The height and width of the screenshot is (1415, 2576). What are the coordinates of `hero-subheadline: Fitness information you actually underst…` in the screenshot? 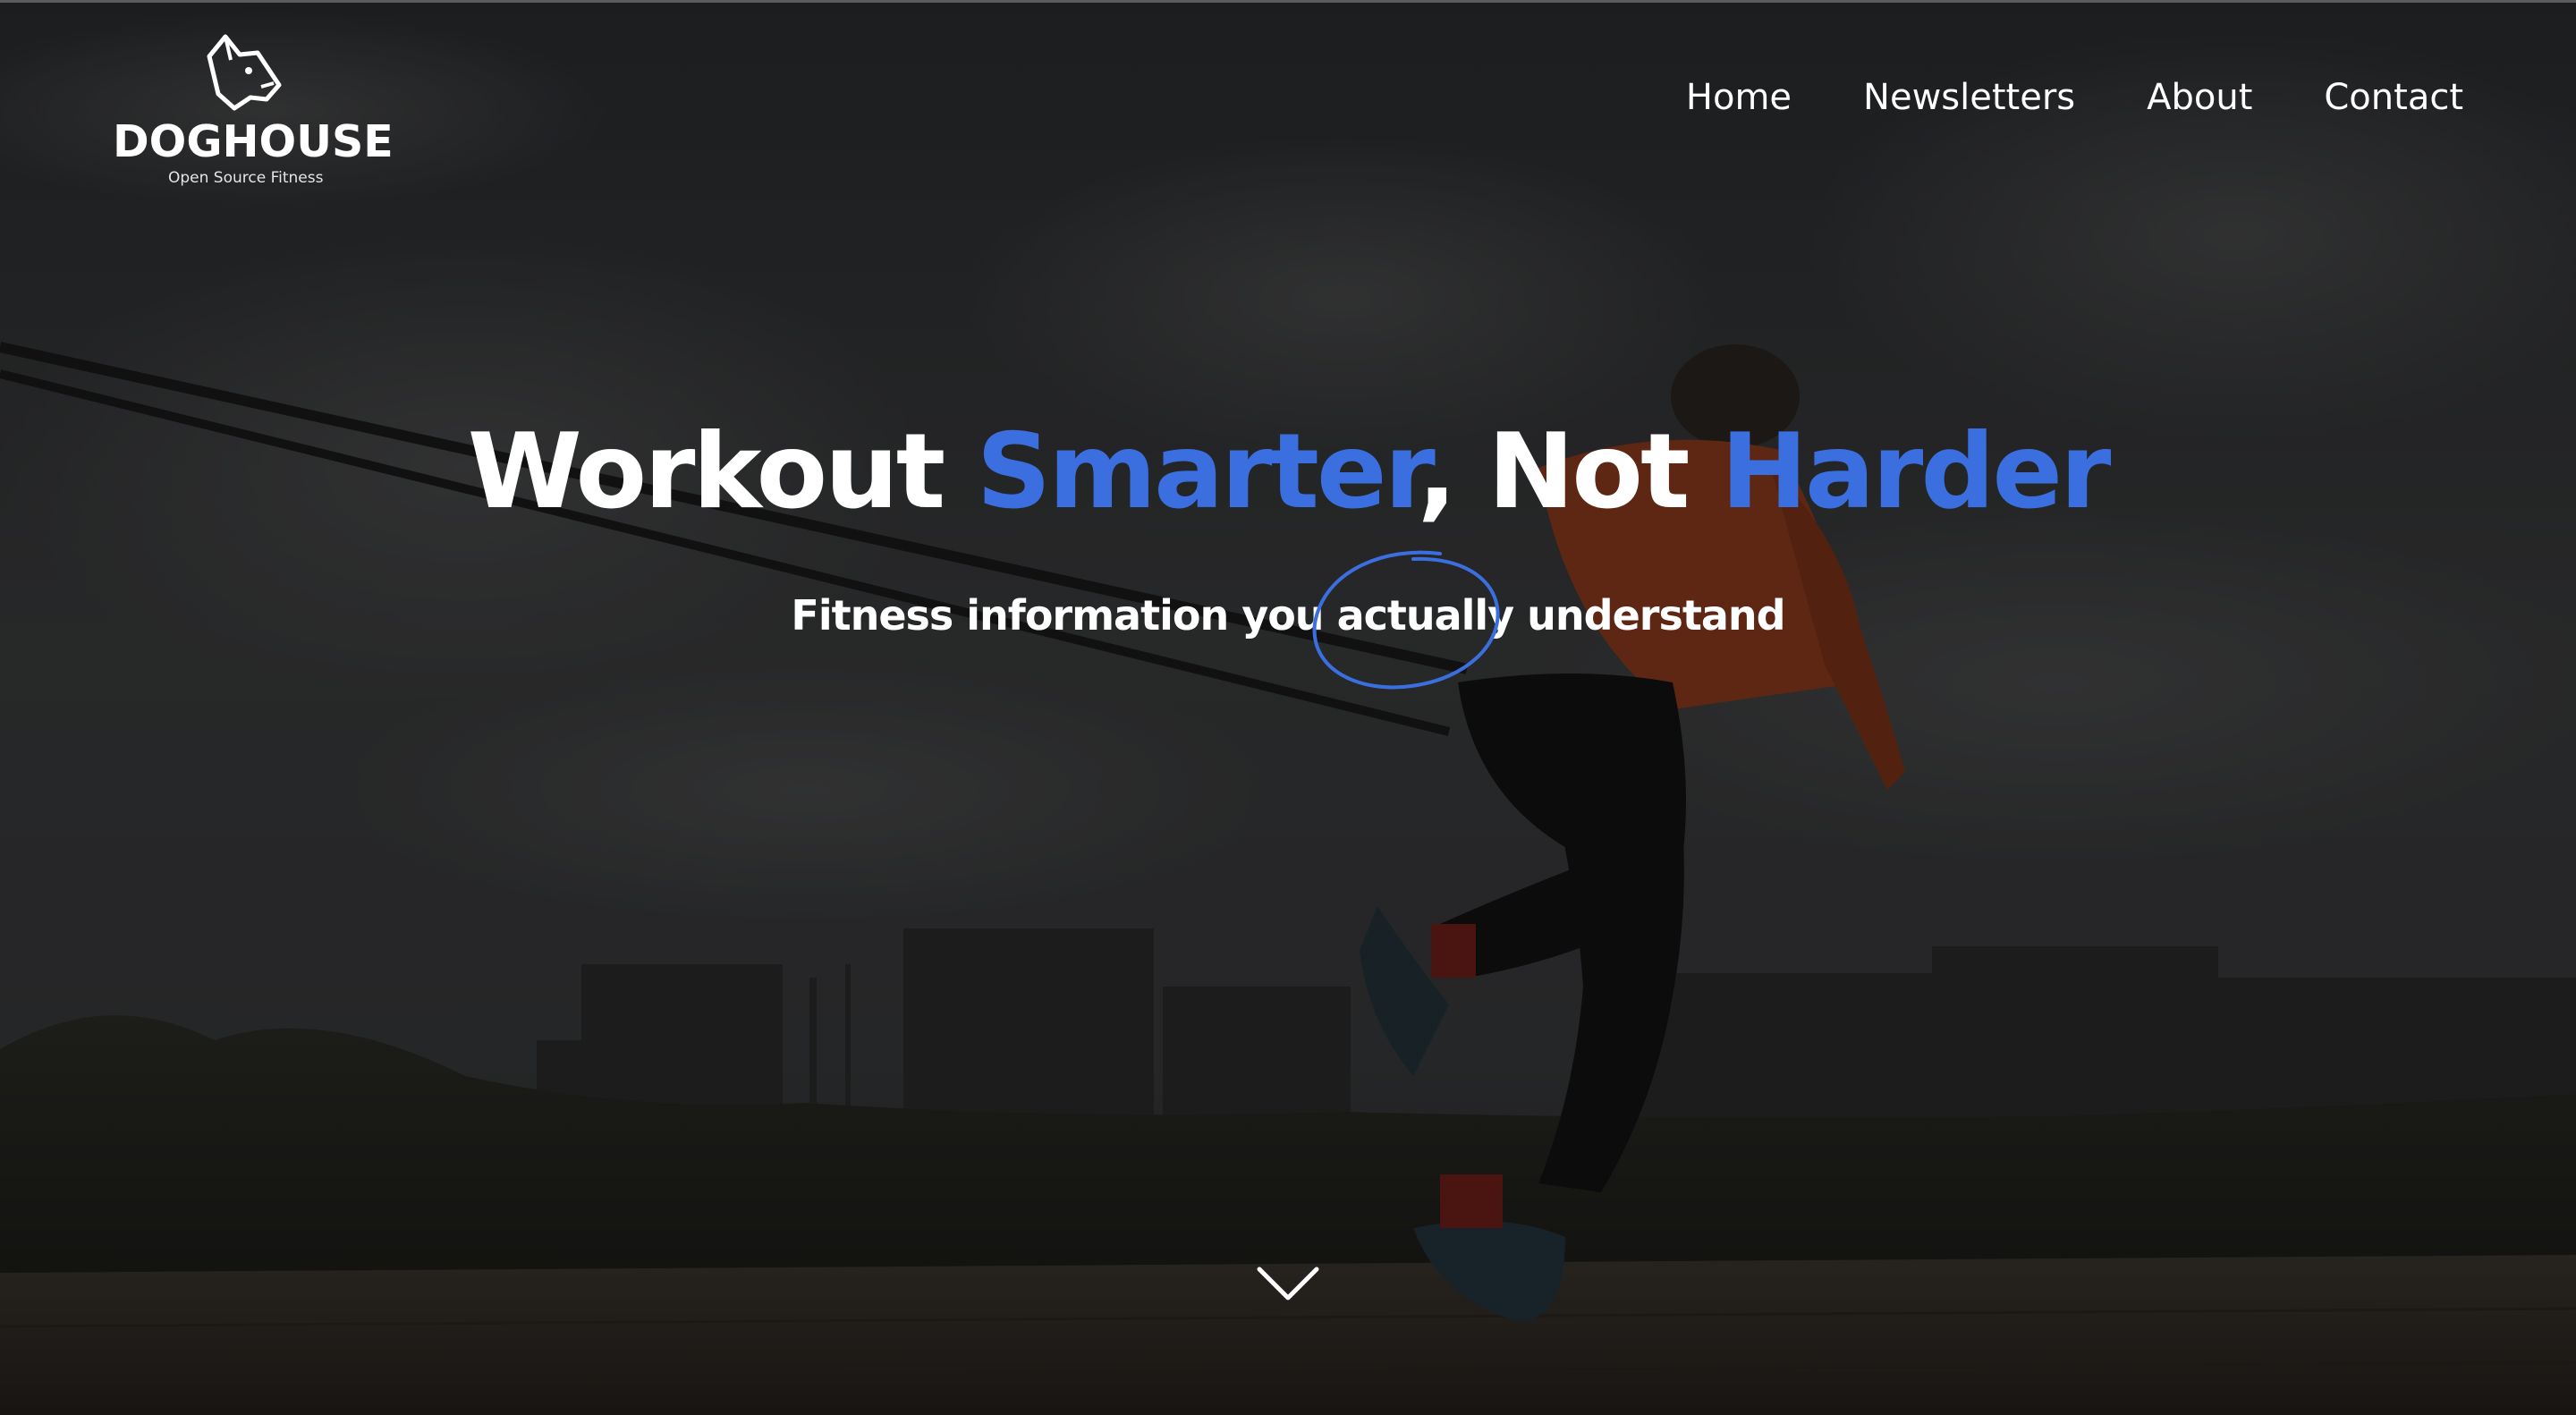 It's located at (1288, 616).